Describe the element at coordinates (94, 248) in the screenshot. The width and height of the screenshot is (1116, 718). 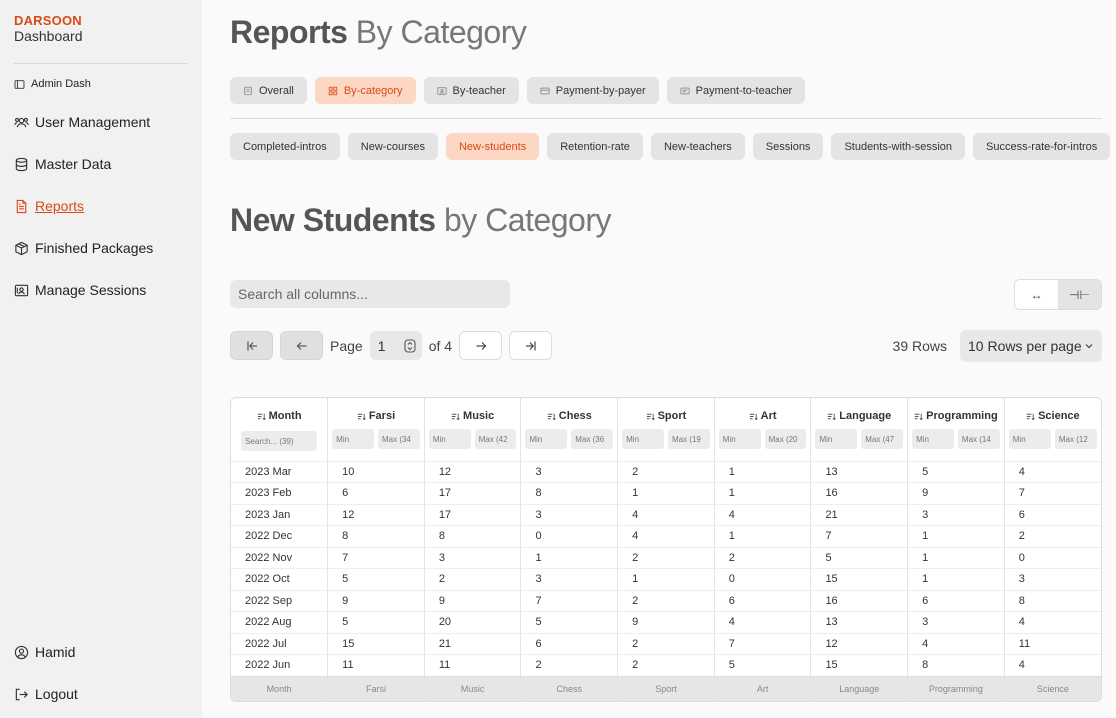
I see `sidebar-item-label: Finished Packages` at that location.